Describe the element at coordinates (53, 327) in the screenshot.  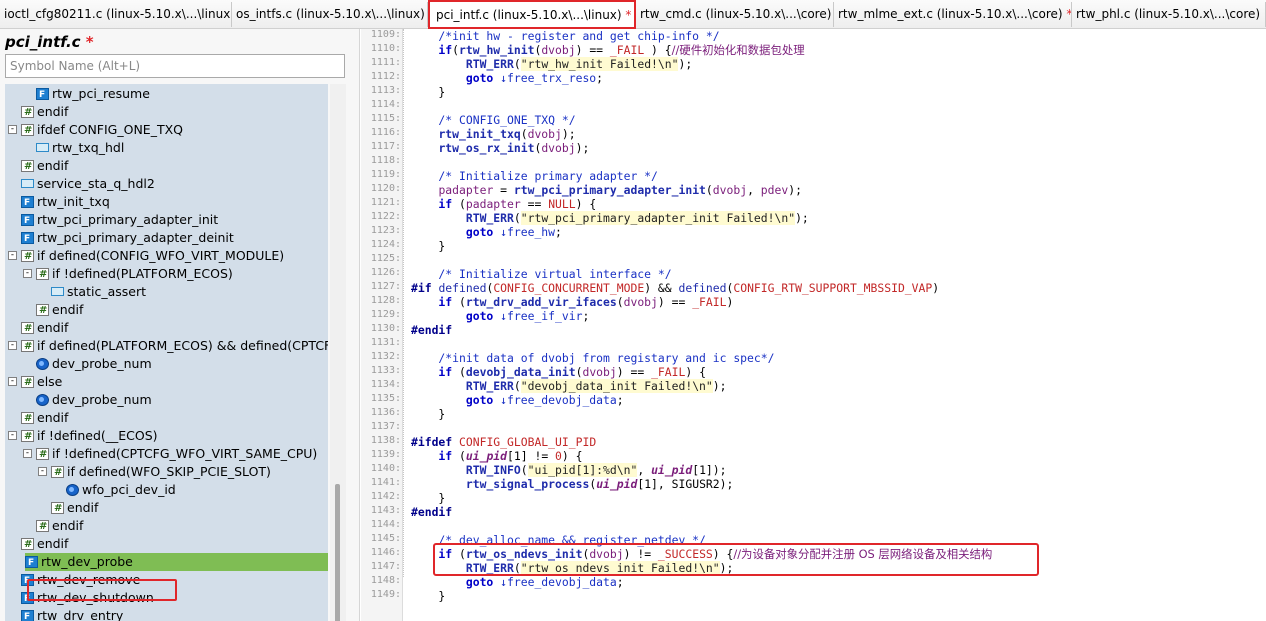
I see `symbol-tree-item-label: endif` at that location.